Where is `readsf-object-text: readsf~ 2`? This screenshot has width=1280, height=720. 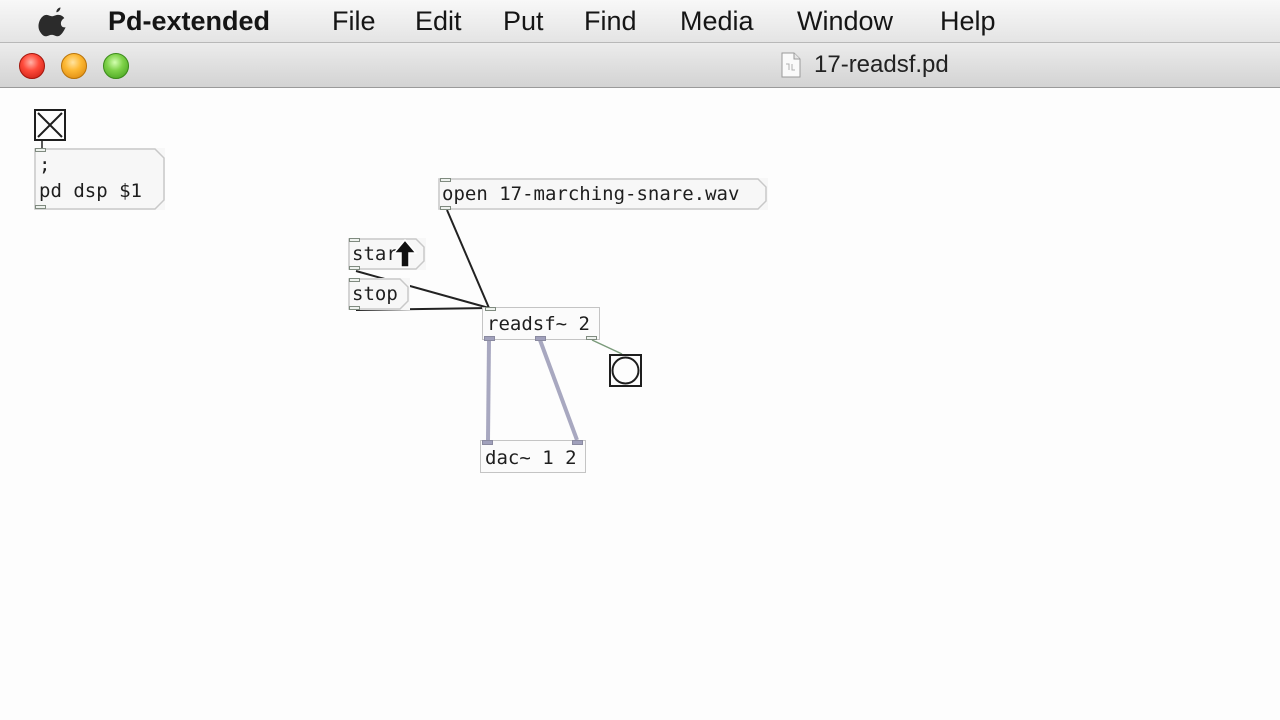
readsf-object-text: readsf~ 2 is located at coordinates (538, 324).